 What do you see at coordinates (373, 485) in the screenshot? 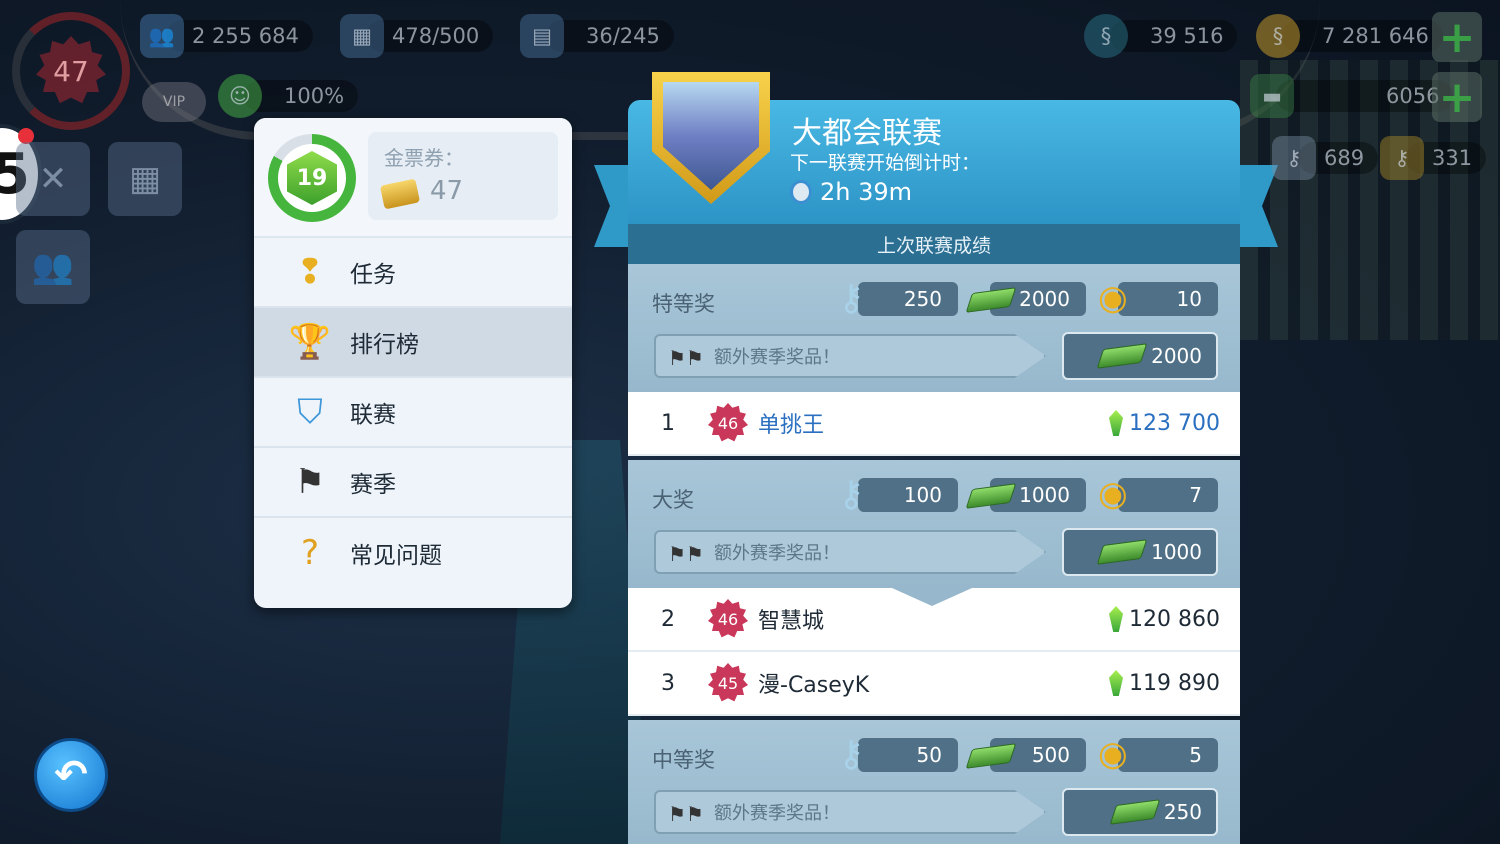
I see `menu-item-label: 赛季` at bounding box center [373, 485].